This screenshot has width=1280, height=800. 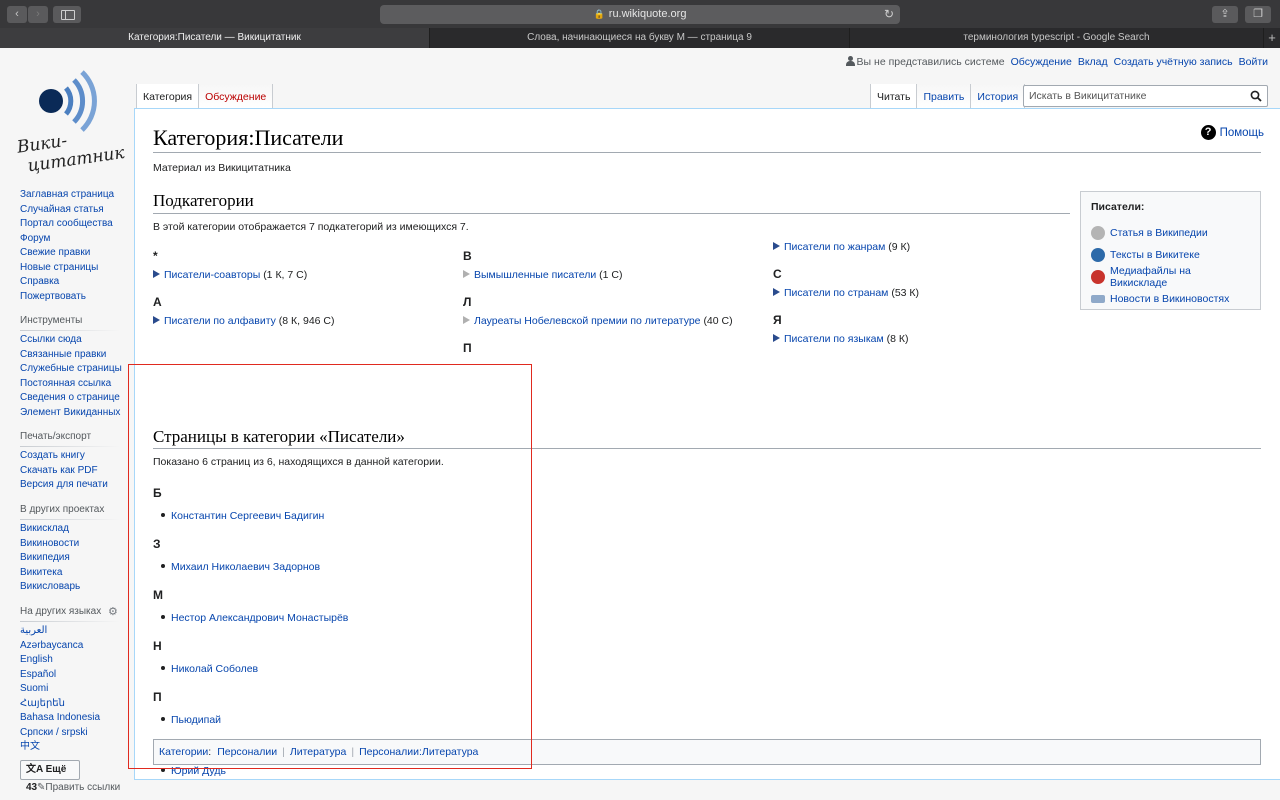 I want to click on sidebar-link: Справка, so click(x=75, y=282).